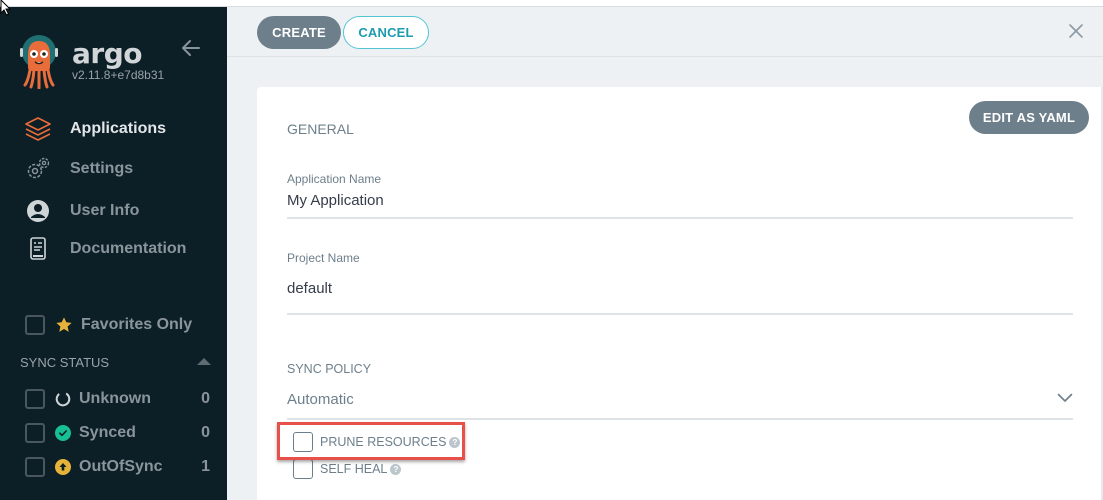 This screenshot has width=1103, height=500. Describe the element at coordinates (680, 314) in the screenshot. I see `project-name-underline` at that location.